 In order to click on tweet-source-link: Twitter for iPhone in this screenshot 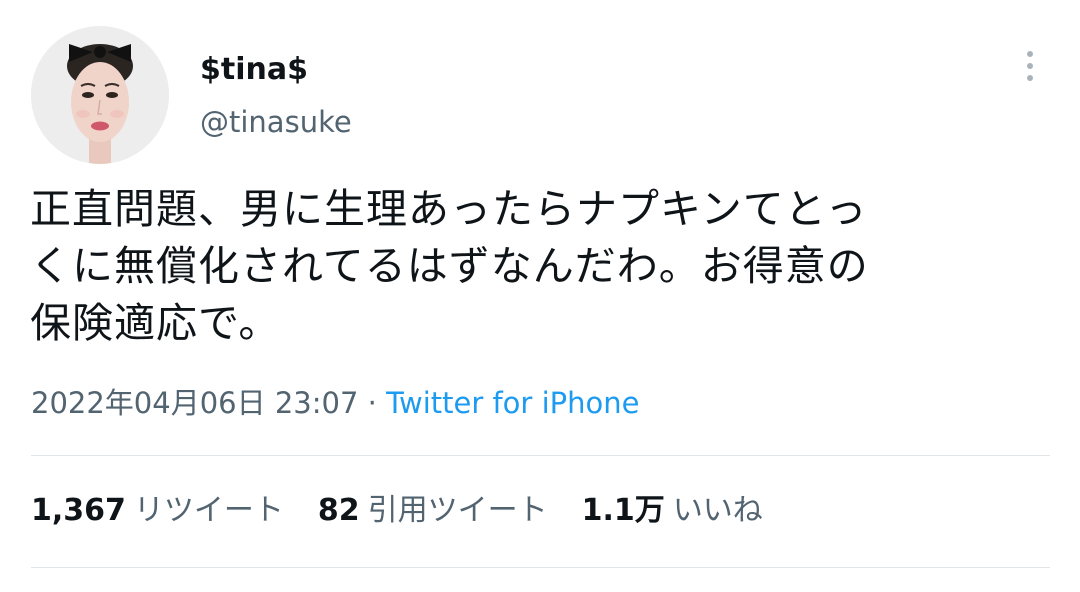, I will do `click(512, 403)`.